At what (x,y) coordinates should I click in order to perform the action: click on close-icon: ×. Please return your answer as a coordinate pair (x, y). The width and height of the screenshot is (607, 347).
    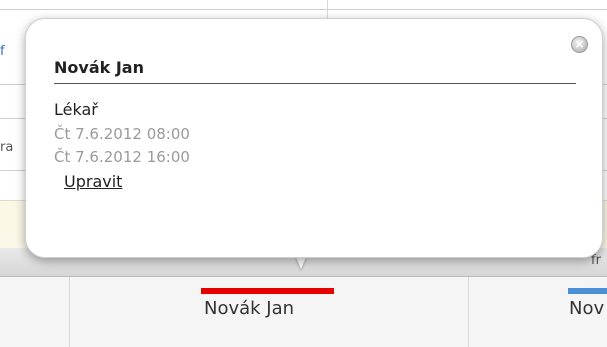
    Looking at the image, I should click on (579, 44).